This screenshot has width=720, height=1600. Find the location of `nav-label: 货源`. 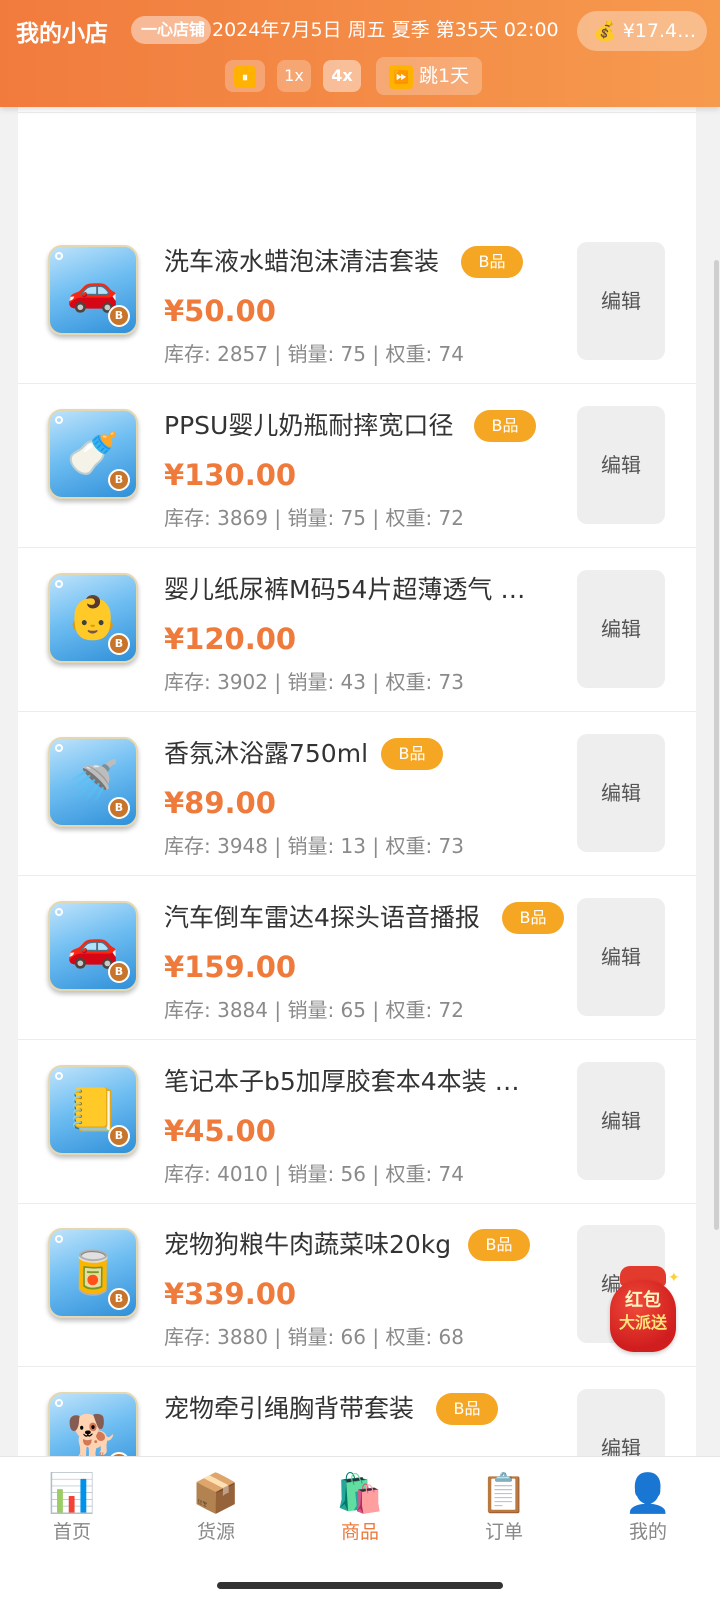

nav-label: 货源 is located at coordinates (215, 1532).